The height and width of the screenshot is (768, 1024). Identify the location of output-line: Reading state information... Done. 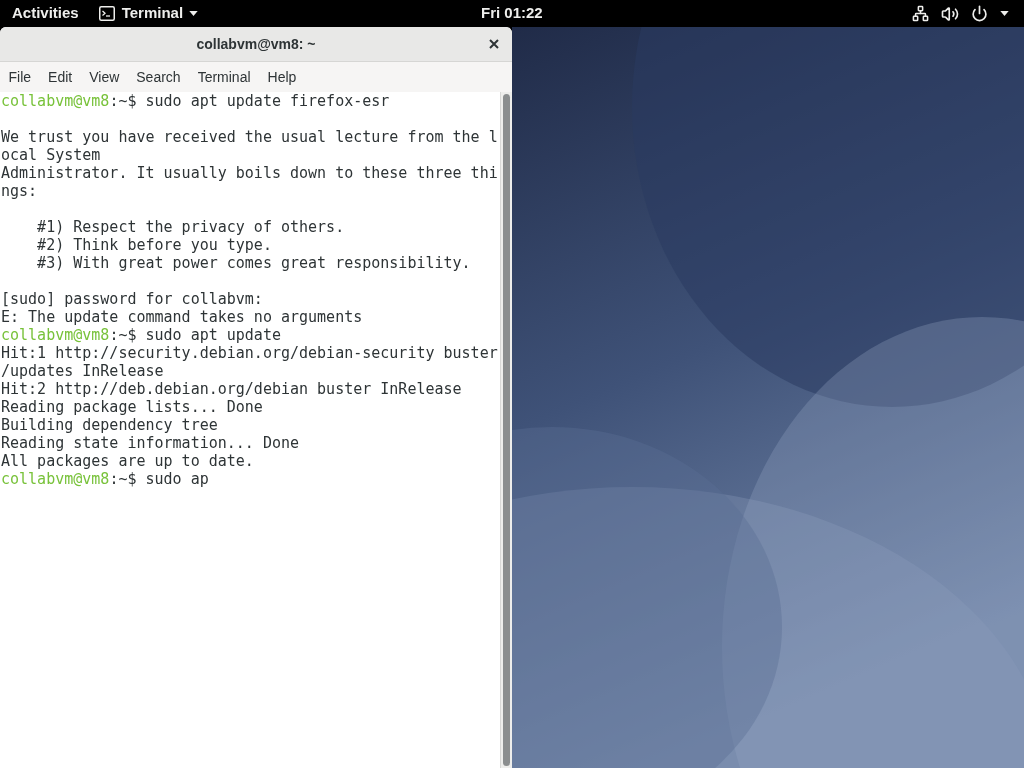
(150, 443).